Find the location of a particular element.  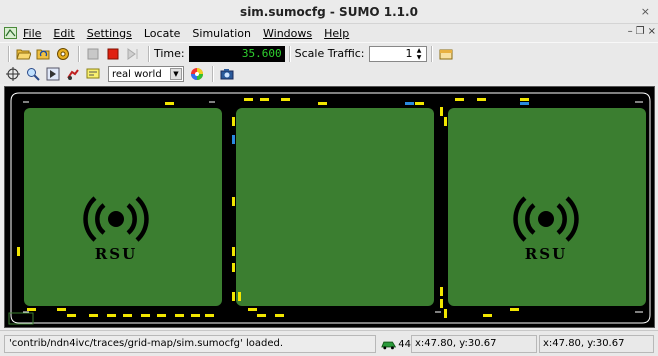

main-toolbar: Time: 35.600 Scale Traffic: 1 ▲ ▼ is located at coordinates (329, 53).